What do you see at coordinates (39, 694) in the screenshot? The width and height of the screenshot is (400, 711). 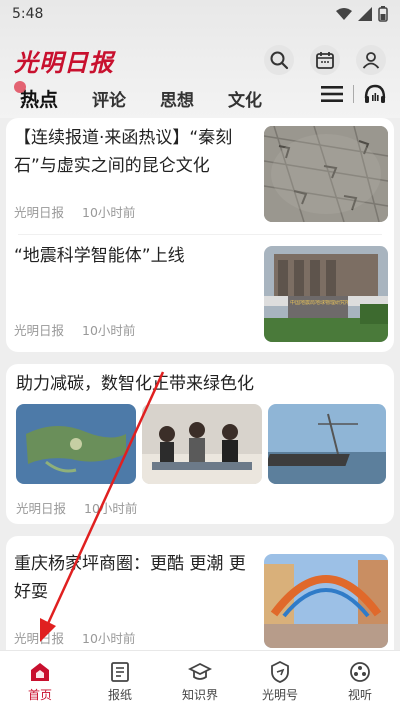 I see `bottom-nav-label: 首页` at bounding box center [39, 694].